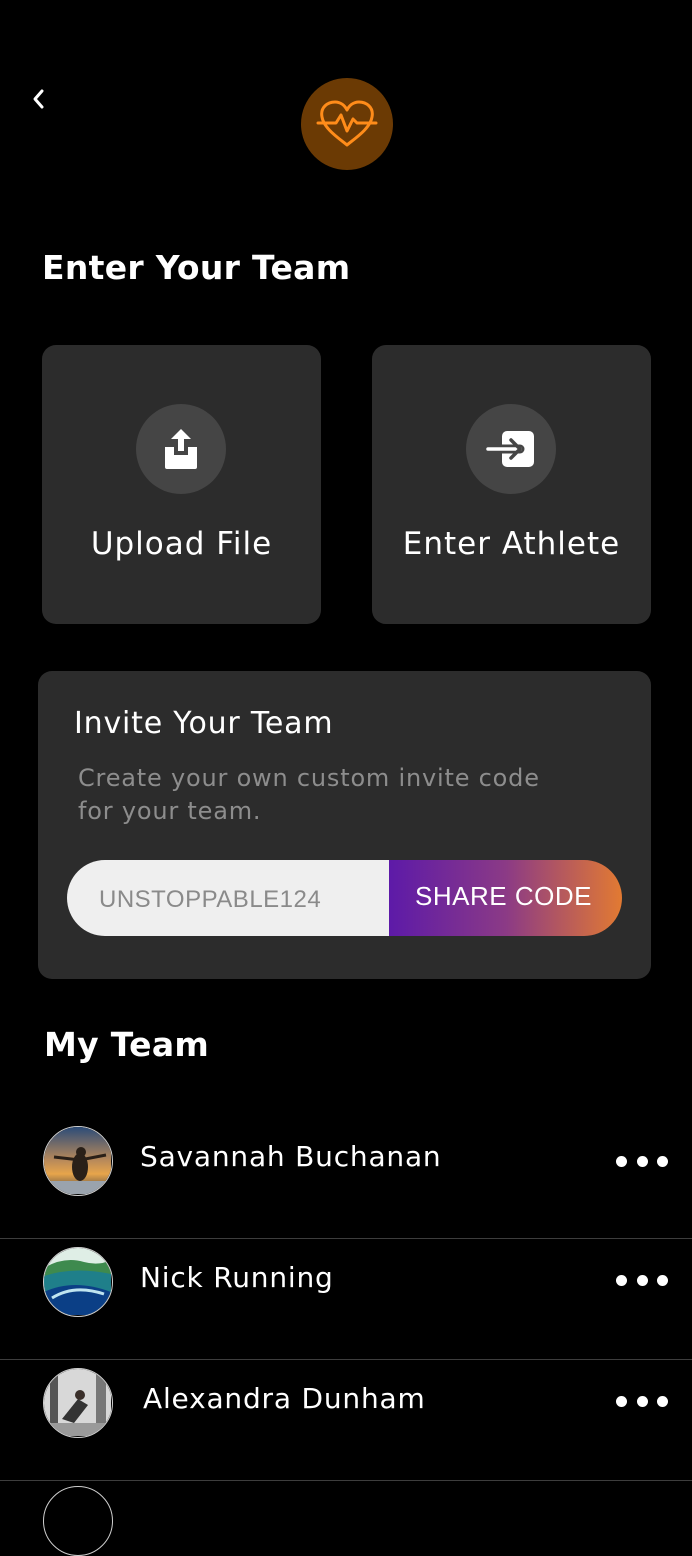 This screenshot has width=692, height=1556. What do you see at coordinates (284, 1398) in the screenshot?
I see `member-name: Alexandra Dunham` at bounding box center [284, 1398].